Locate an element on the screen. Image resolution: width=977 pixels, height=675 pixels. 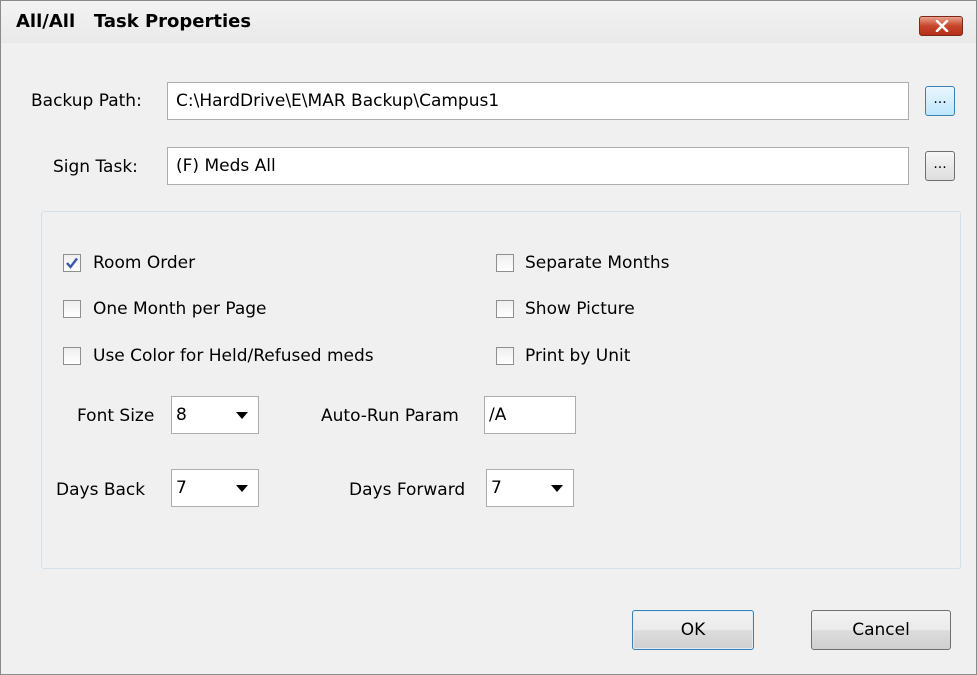
window-title: All/All Task Properties is located at coordinates (134, 21).